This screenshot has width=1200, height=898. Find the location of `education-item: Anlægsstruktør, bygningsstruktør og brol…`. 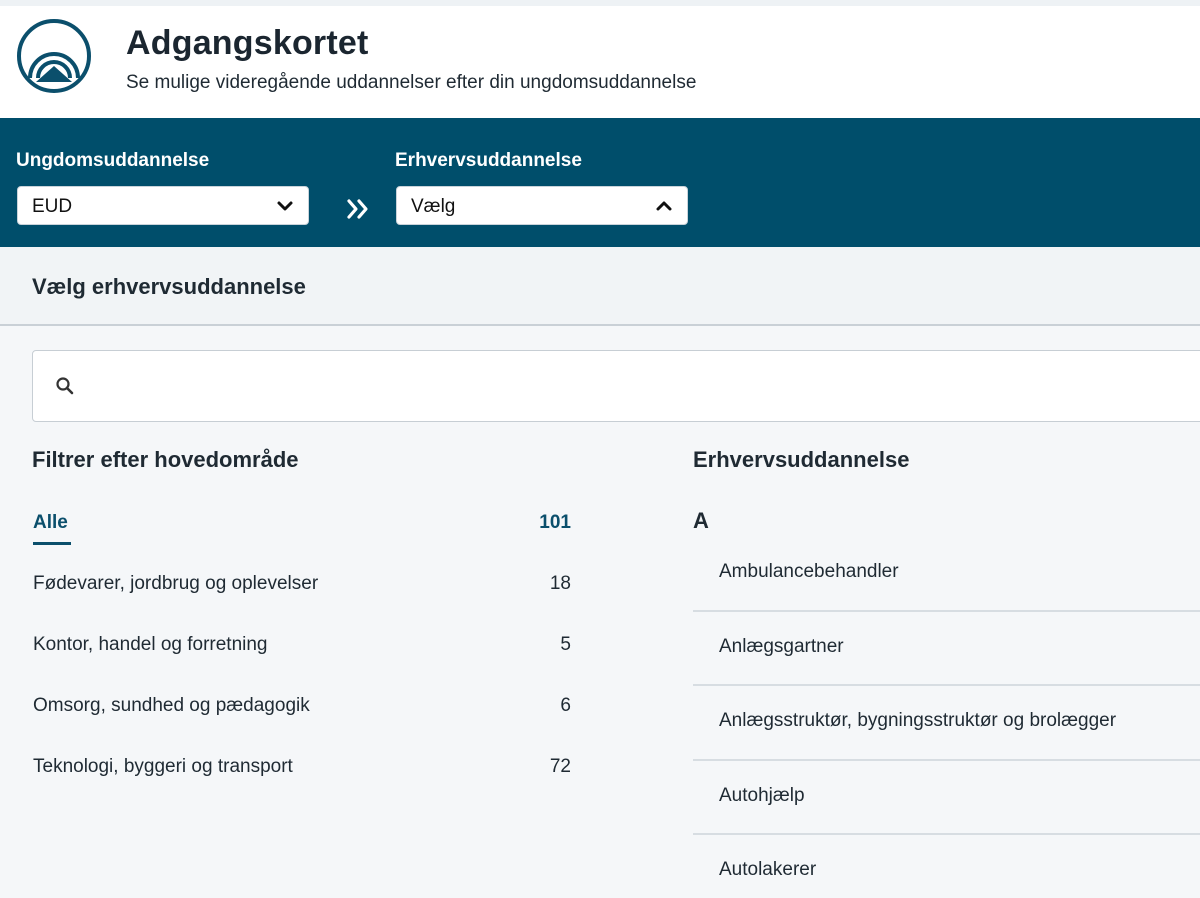

education-item: Anlægsstruktør, bygningsstruktør og brol… is located at coordinates (946, 723).